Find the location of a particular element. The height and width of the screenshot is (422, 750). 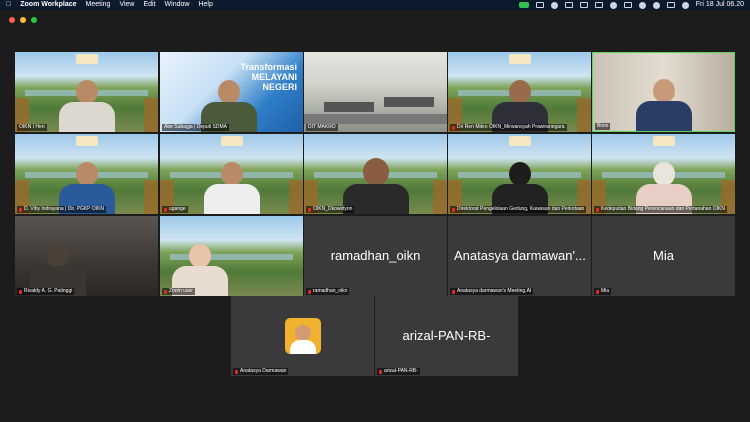

clock: Fri 18 Jul 06.20 is located at coordinates (720, 5).